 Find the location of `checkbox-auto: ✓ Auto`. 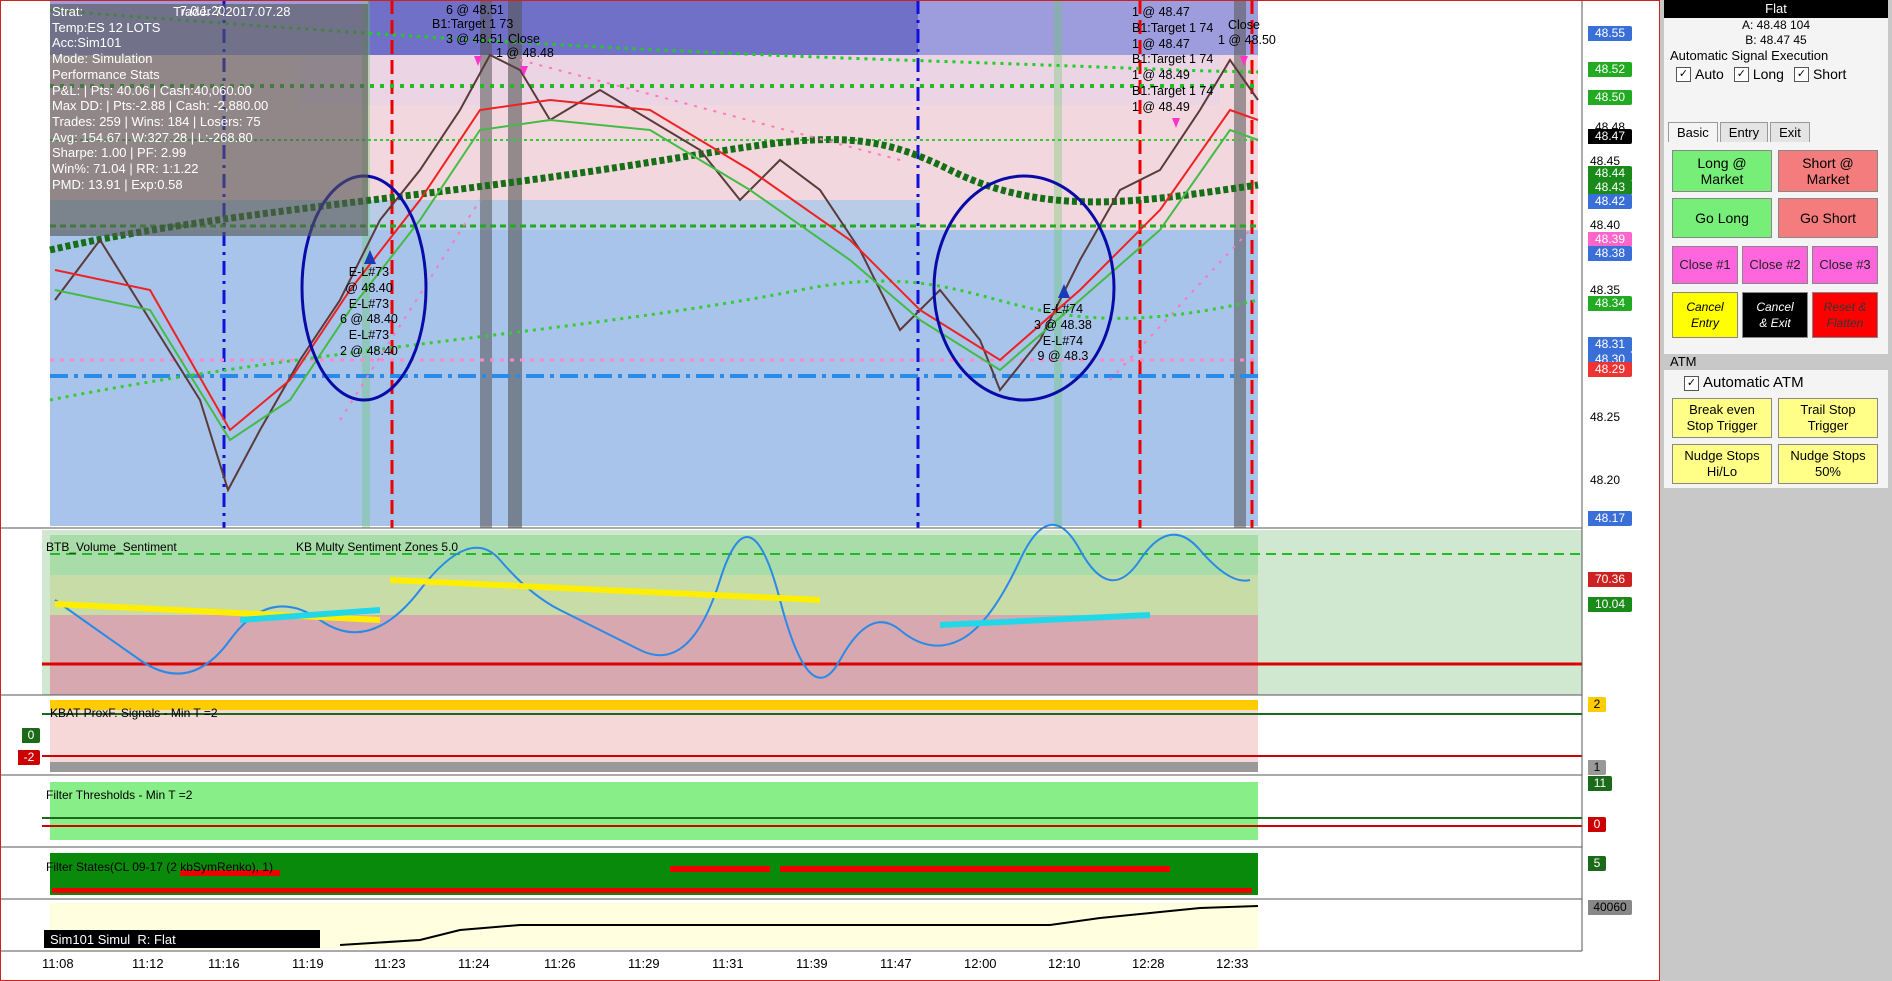

checkbox-auto: ✓ Auto is located at coordinates (1700, 74).